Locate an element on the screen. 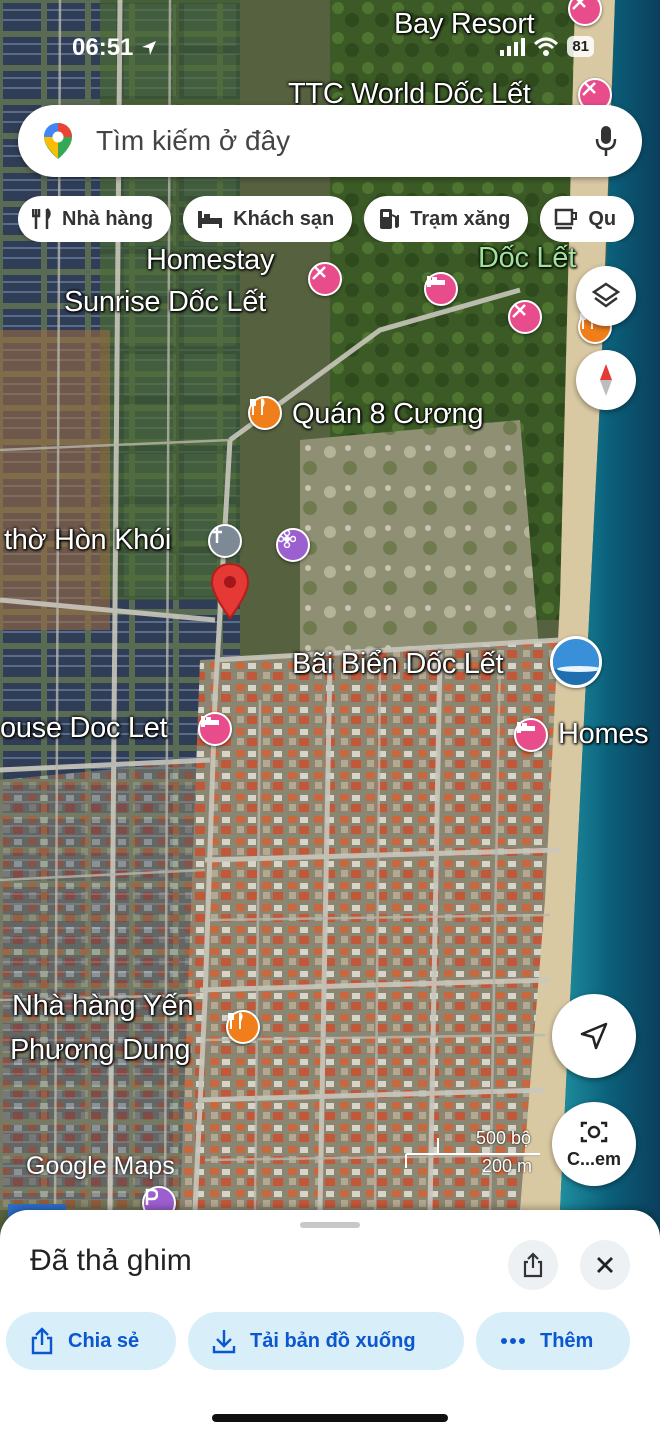  microphone-icon is located at coordinates (606, 141).